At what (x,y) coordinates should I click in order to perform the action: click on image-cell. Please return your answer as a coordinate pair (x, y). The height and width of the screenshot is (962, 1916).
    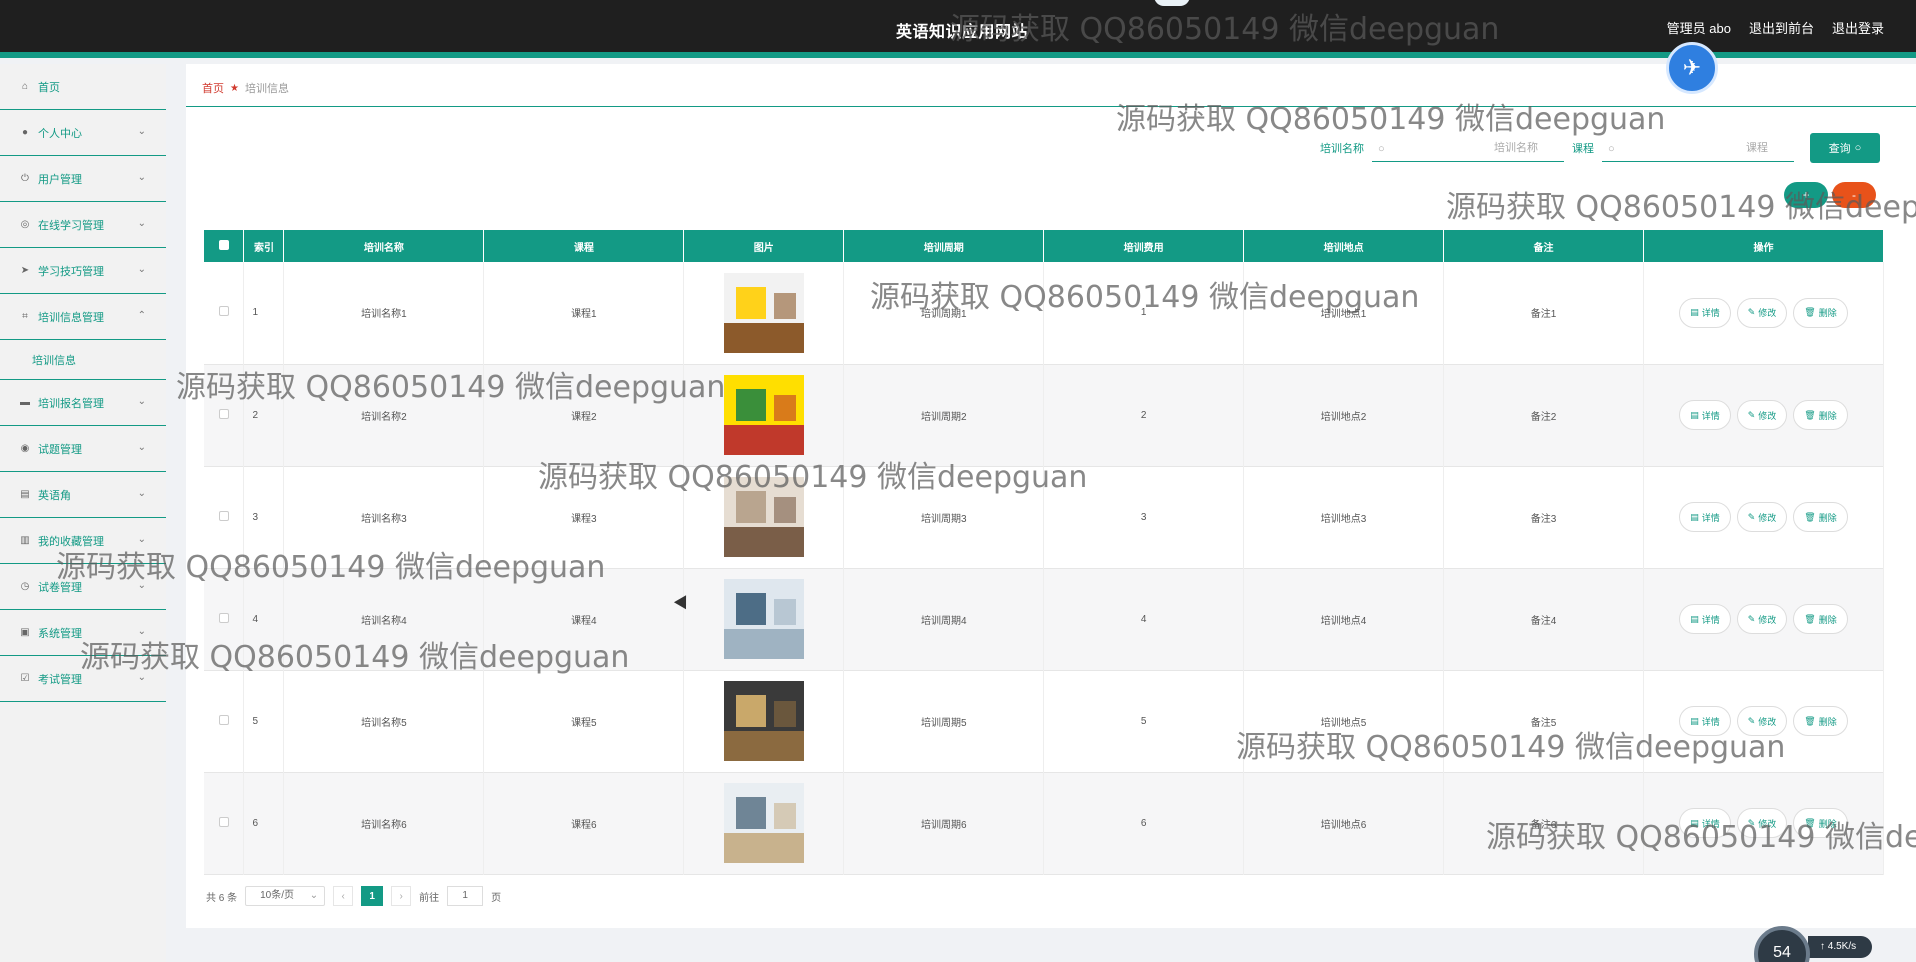
    Looking at the image, I should click on (764, 313).